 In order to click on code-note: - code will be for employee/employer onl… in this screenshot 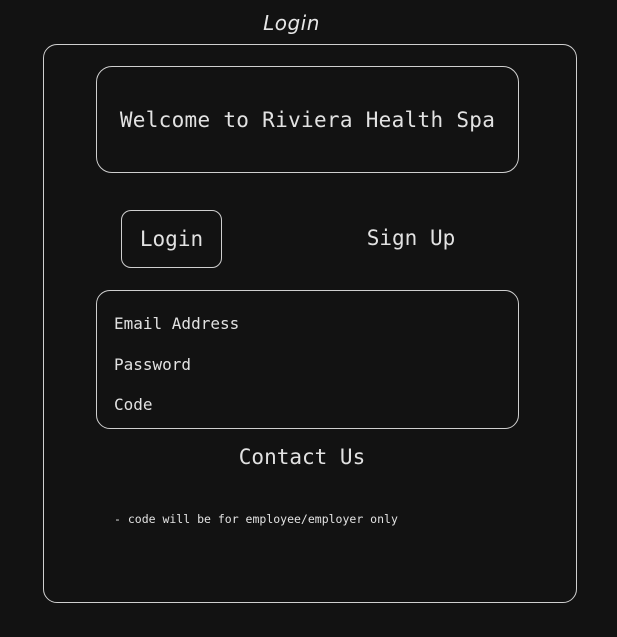, I will do `click(256, 519)`.